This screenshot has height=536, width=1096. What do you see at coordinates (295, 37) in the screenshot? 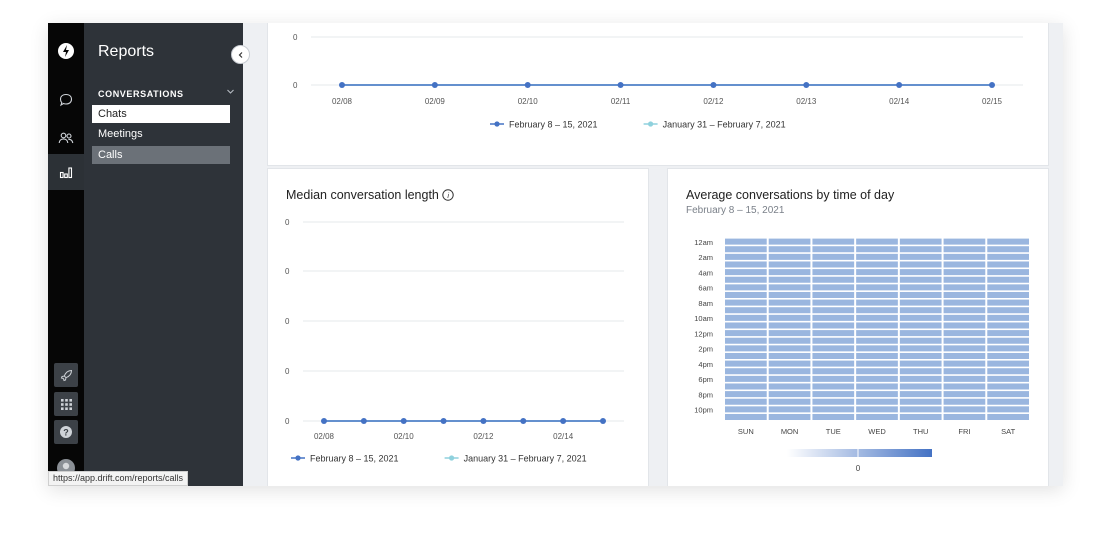
I see `top-chart-y-tick-label: 0` at bounding box center [295, 37].